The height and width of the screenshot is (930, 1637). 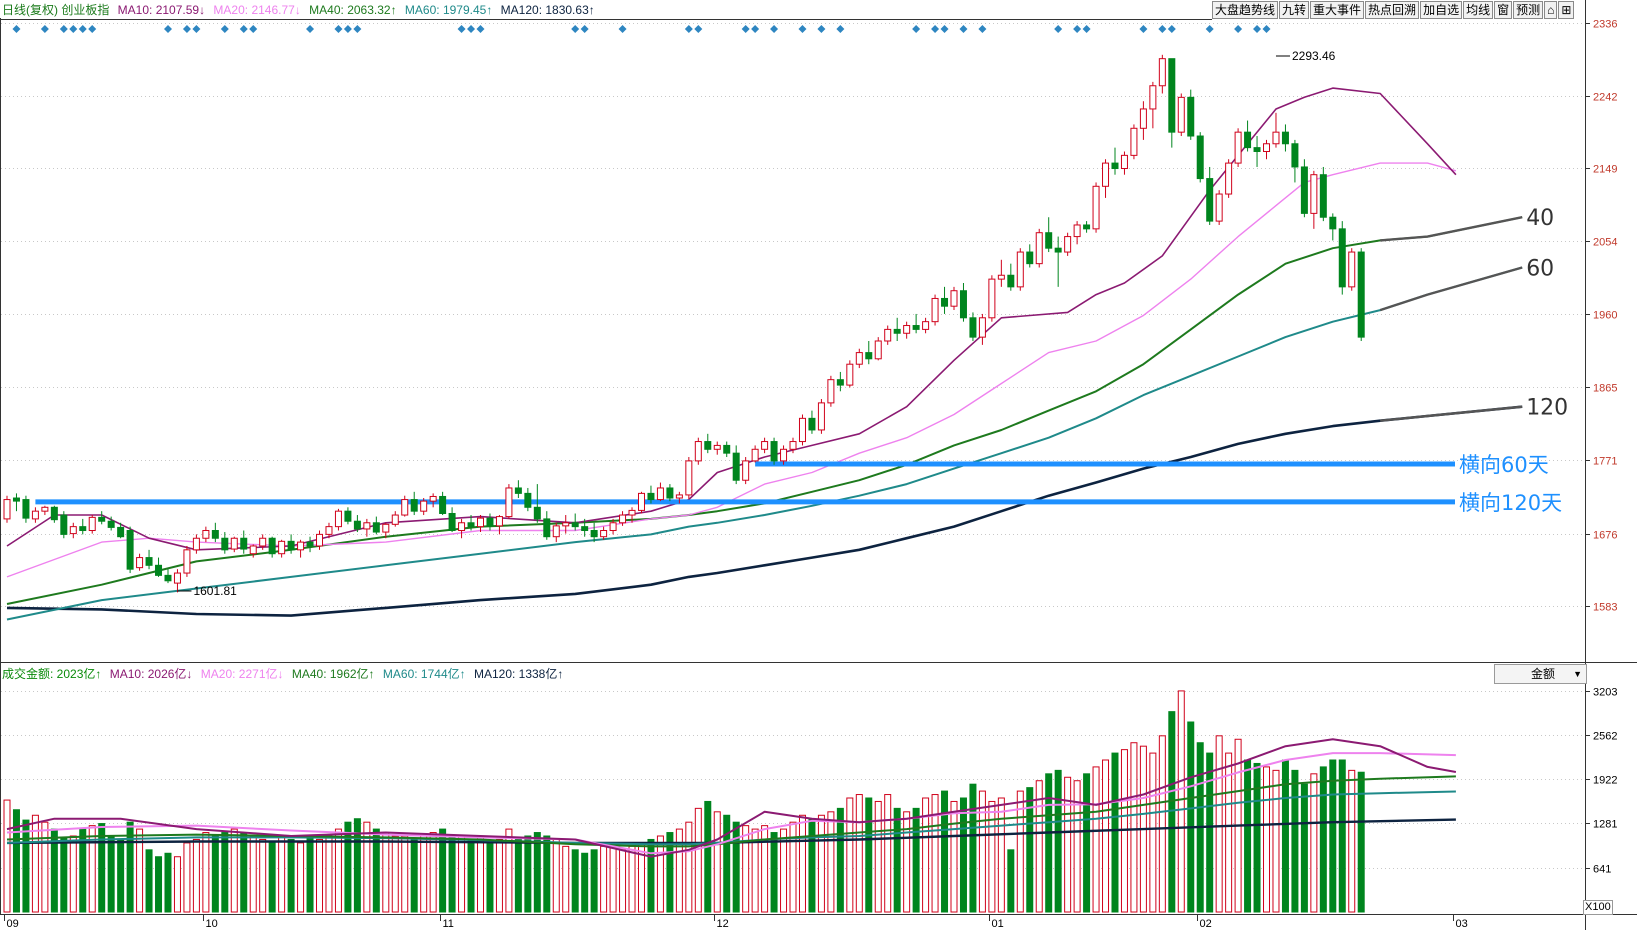 I want to click on nine-turn-button: 九转, so click(x=1294, y=10).